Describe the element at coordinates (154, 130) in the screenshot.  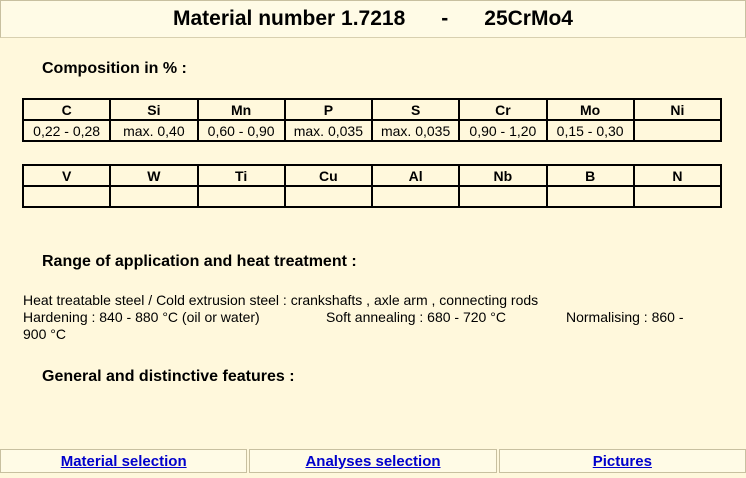
I see `element-value: max. 0,40` at that location.